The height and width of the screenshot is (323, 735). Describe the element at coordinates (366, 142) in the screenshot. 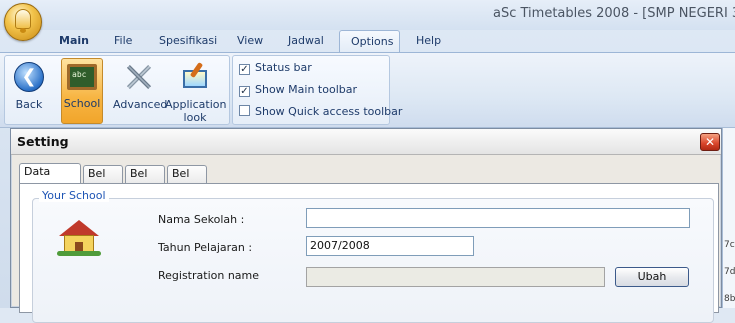

I see `dialog-title-bar: Setting ✕` at that location.